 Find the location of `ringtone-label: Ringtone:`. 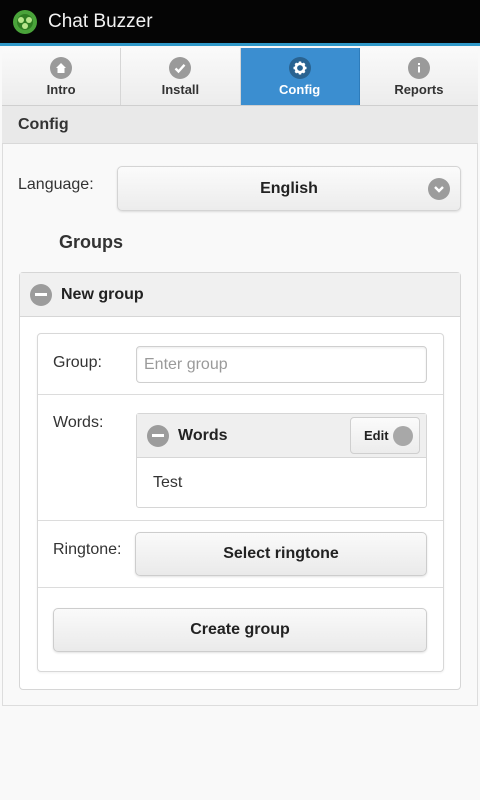

ringtone-label: Ringtone: is located at coordinates (87, 549).